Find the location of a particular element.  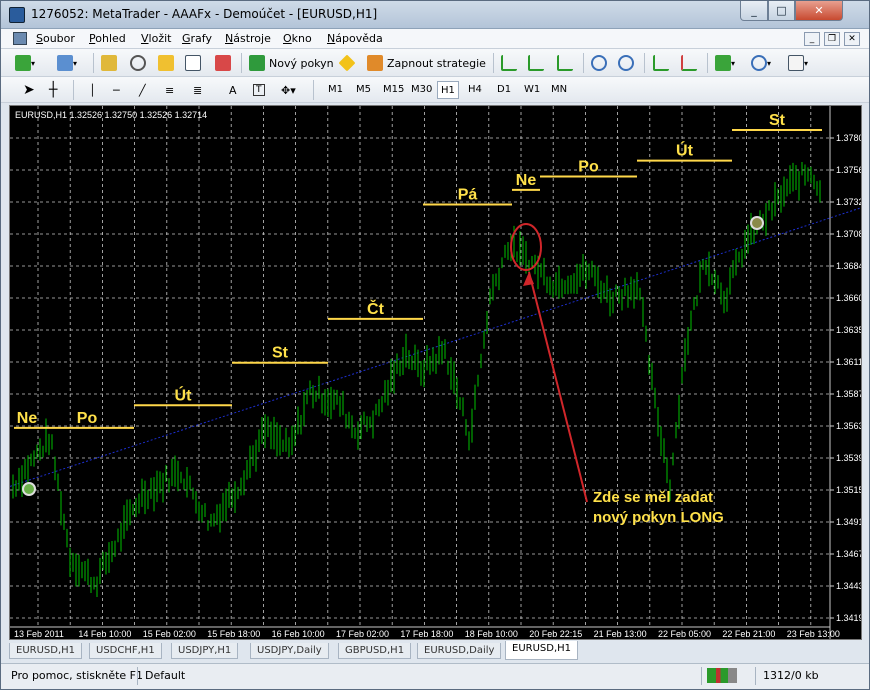

x-tick-label: 20 Feb 22:15 is located at coordinates (555, 634).